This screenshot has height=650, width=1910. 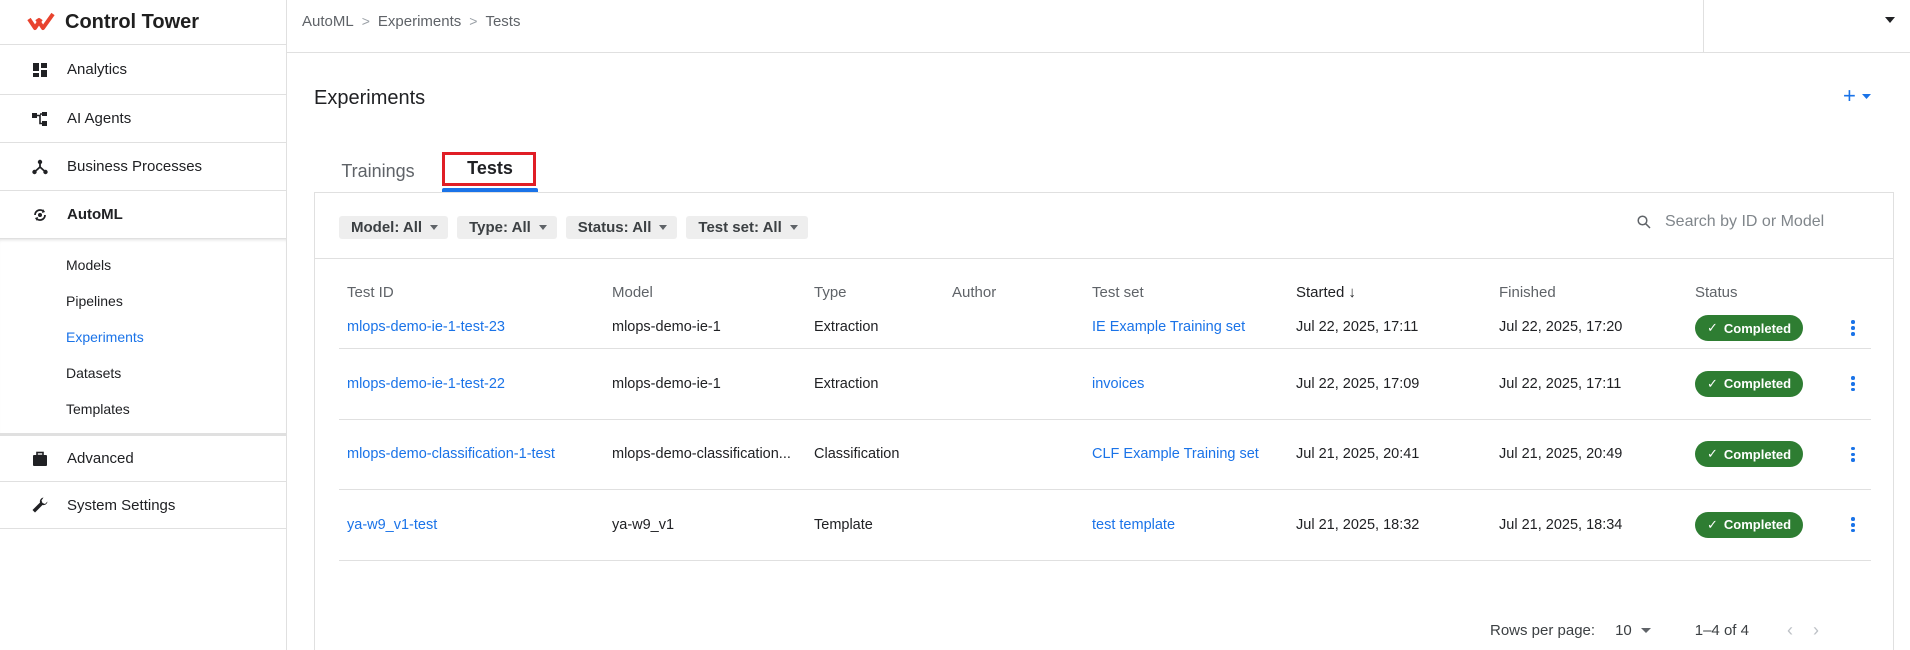 What do you see at coordinates (426, 327) in the screenshot?
I see `test-id-link: mlops-demo-ie-1-test-23` at bounding box center [426, 327].